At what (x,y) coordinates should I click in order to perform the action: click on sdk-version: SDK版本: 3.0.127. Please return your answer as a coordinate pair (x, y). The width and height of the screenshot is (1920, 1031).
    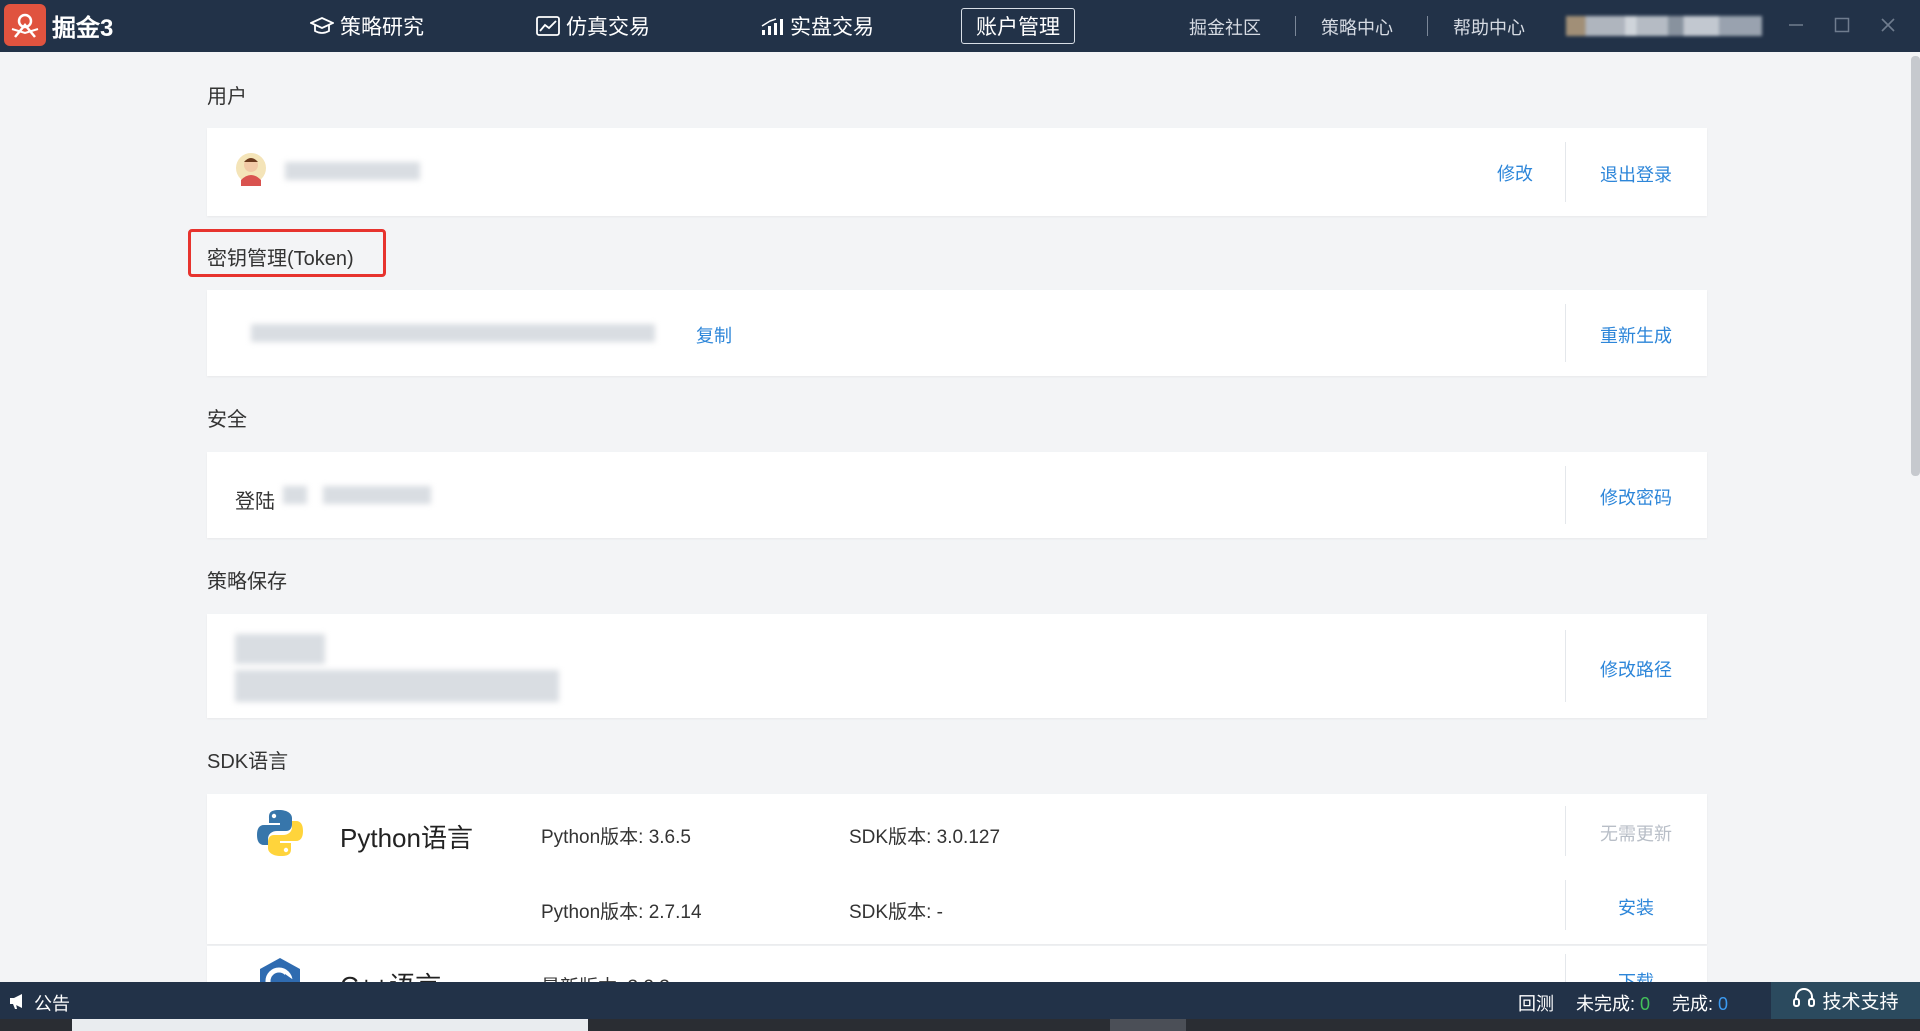
    Looking at the image, I should click on (925, 837).